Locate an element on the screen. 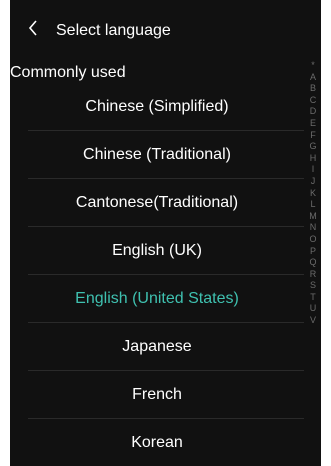 The image size is (331, 466). language-item: French is located at coordinates (157, 395).